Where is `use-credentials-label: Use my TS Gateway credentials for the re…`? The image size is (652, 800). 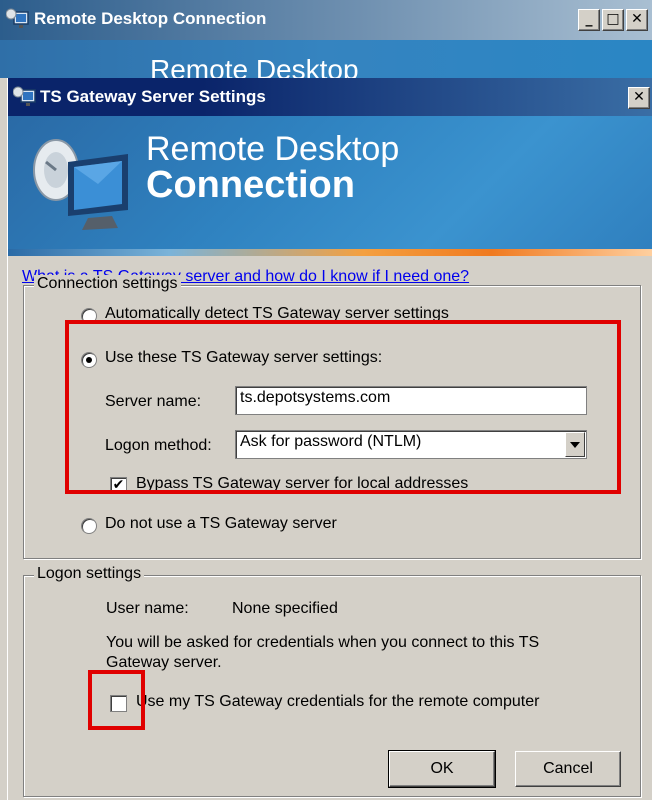 use-credentials-label: Use my TS Gateway credentials for the re… is located at coordinates (337, 702).